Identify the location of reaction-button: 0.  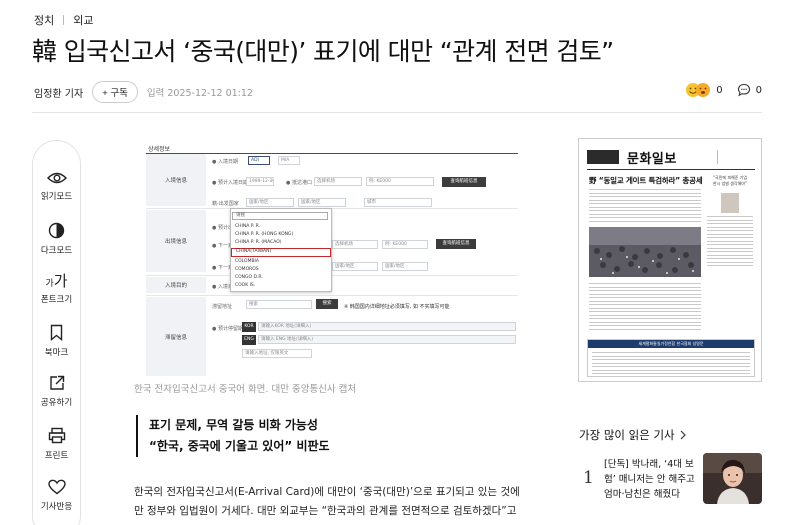
(704, 90).